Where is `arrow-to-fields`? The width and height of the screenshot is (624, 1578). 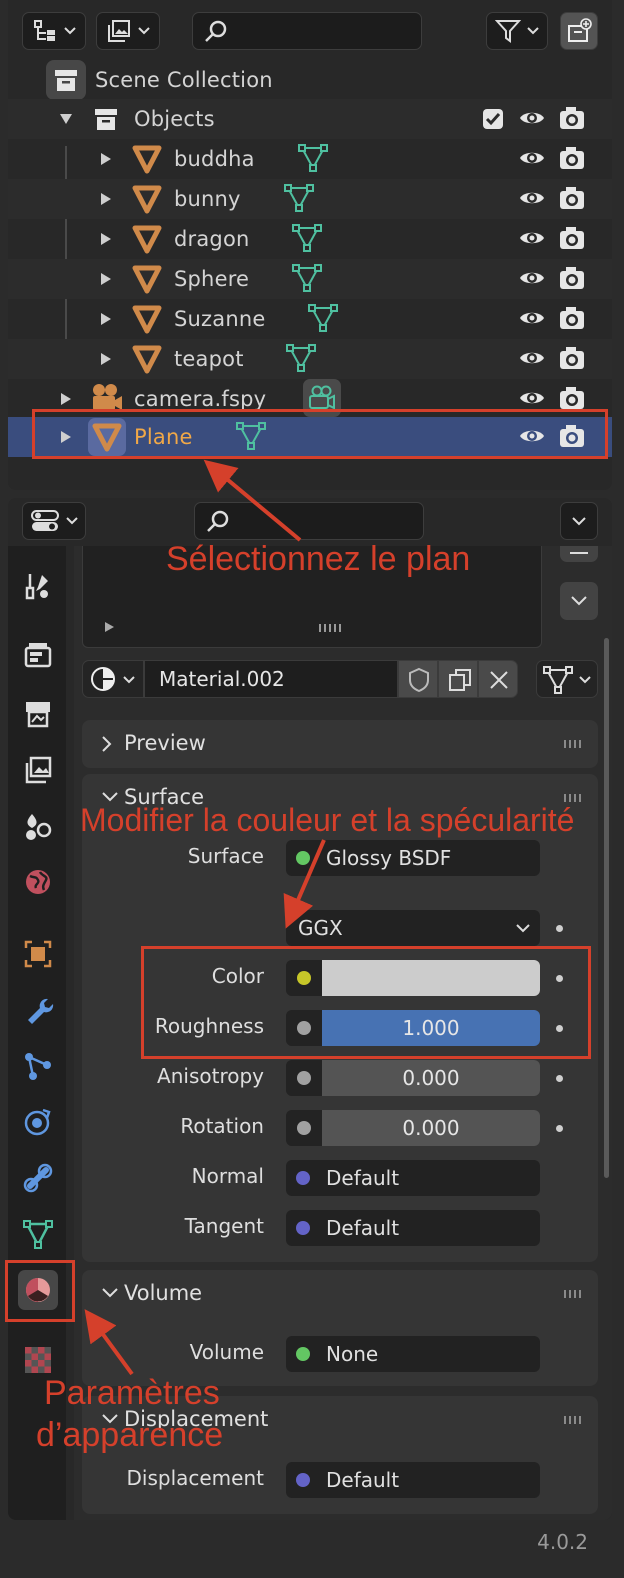
arrow-to-fields is located at coordinates (304, 884).